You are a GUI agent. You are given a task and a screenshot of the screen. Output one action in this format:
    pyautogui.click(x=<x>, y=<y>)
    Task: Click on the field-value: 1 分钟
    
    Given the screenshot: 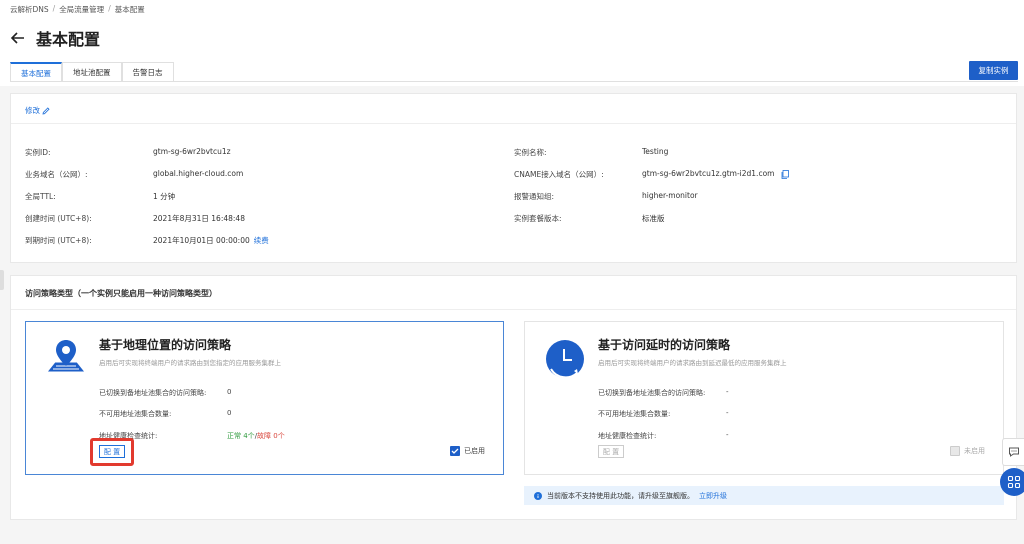 What is the action you would take?
    pyautogui.click(x=164, y=196)
    